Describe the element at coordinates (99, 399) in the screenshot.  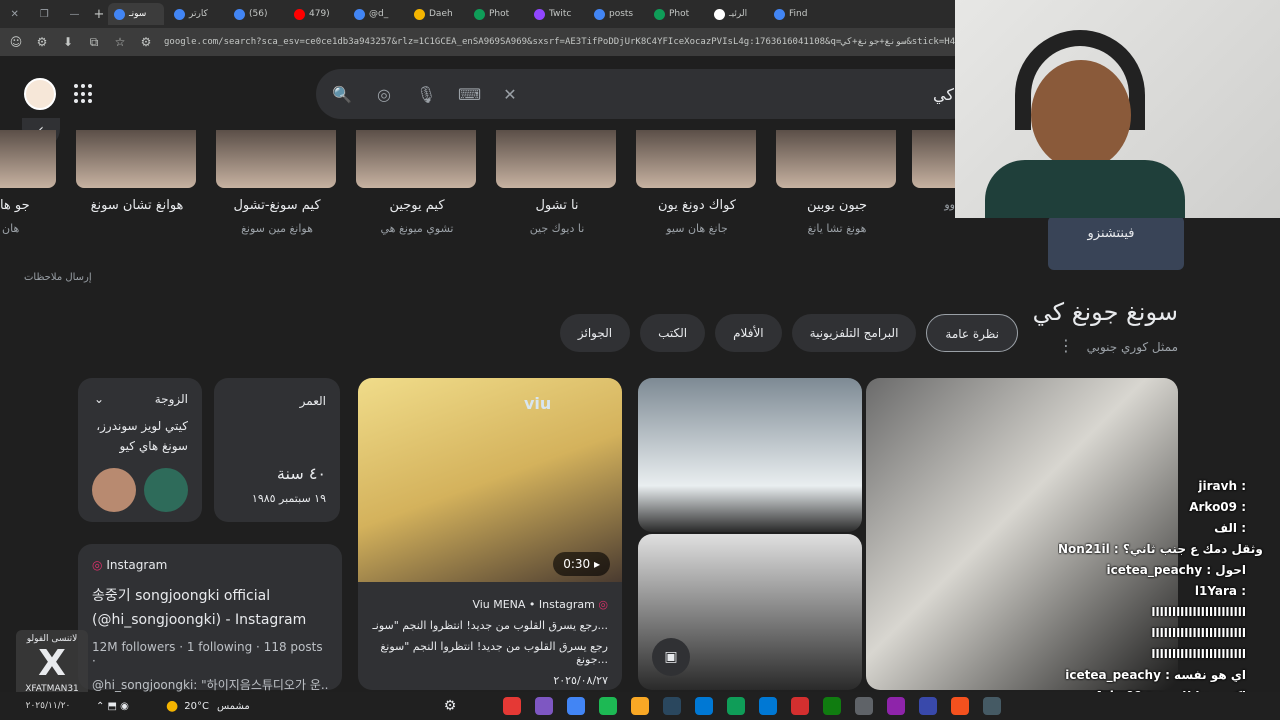
I see `chevron-down-icon: ⌄` at that location.